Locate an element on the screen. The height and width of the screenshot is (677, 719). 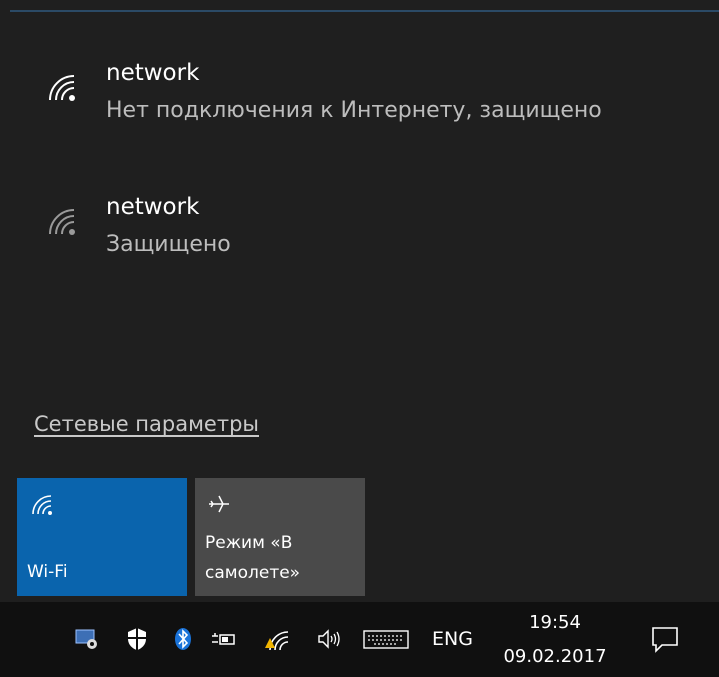
bluetooth-icon is located at coordinates (183, 639).